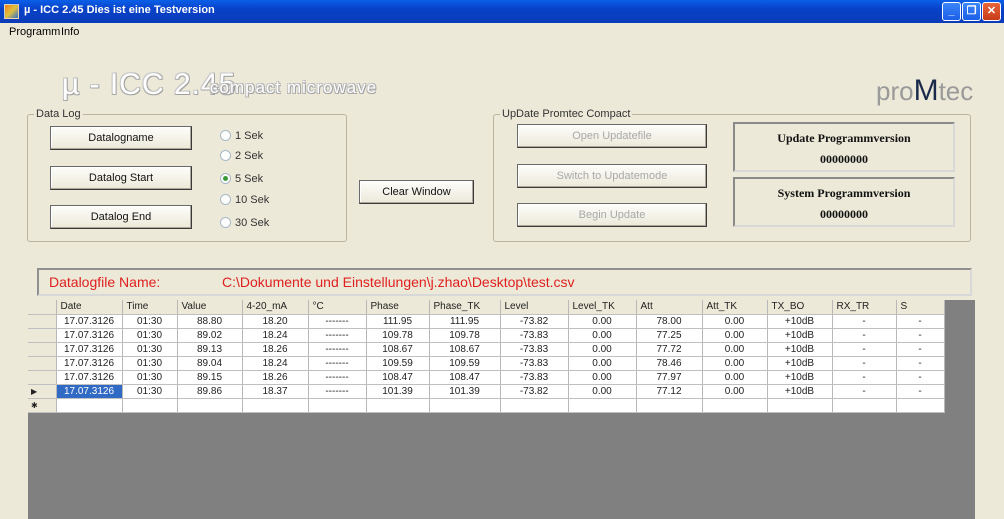  Describe the element at coordinates (534, 391) in the screenshot. I see `table-cell: -73.82` at that location.